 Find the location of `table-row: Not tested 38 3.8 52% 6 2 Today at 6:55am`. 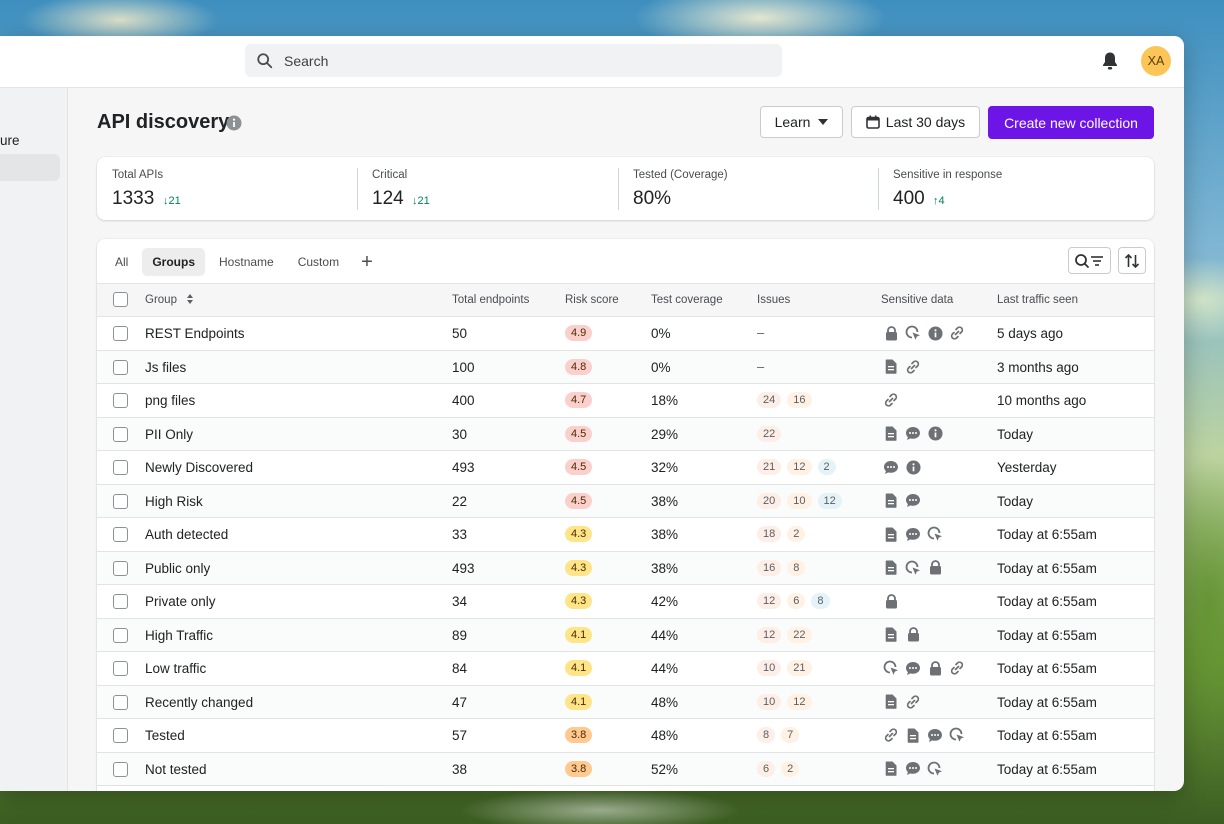

table-row: Not tested 38 3.8 52% 6 2 Today at 6:55am is located at coordinates (625, 769).